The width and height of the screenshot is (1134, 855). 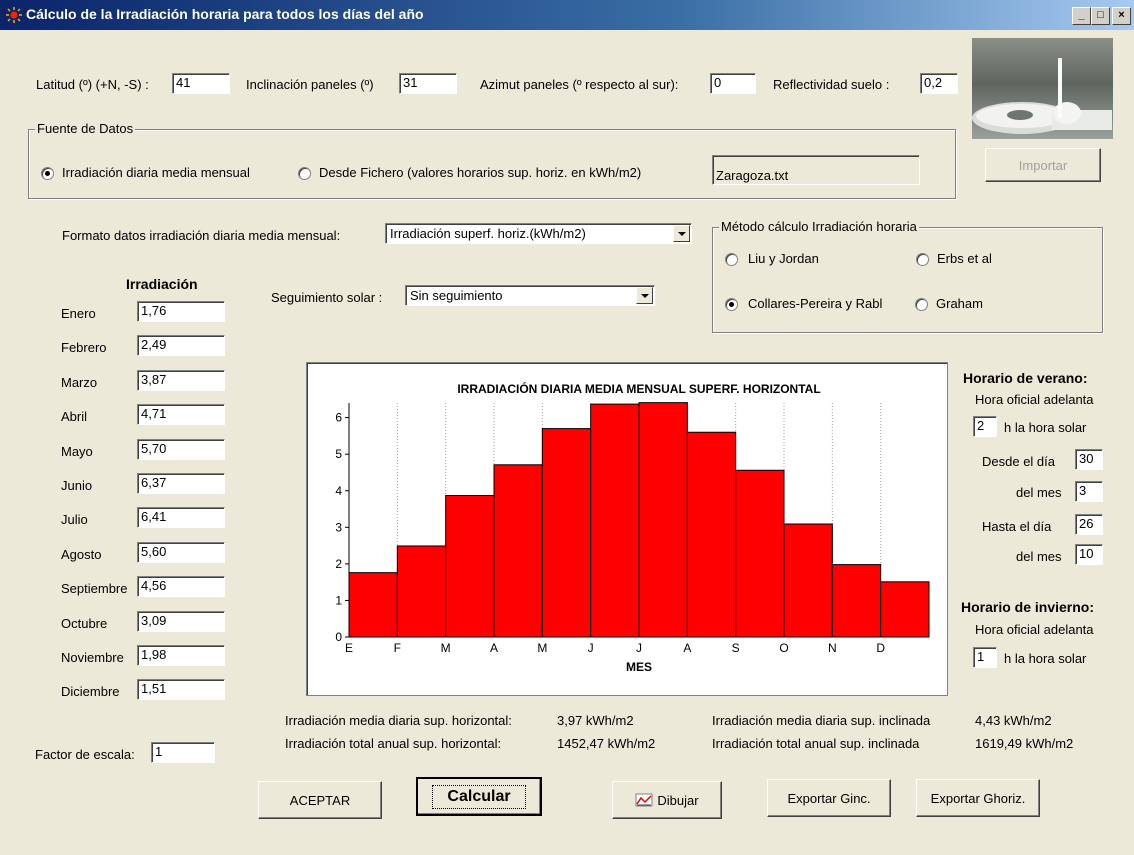 What do you see at coordinates (183, 752) in the screenshot?
I see `escala-input: 1` at bounding box center [183, 752].